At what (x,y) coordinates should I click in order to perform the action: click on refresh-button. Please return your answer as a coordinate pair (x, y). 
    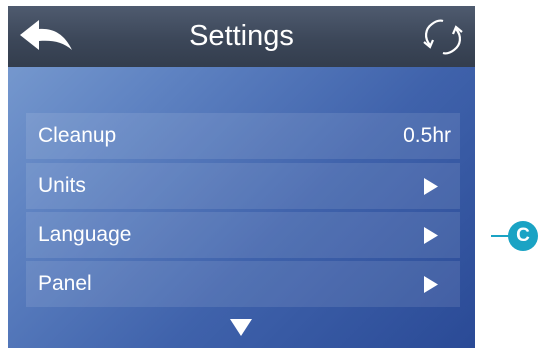
    Looking at the image, I should click on (443, 37).